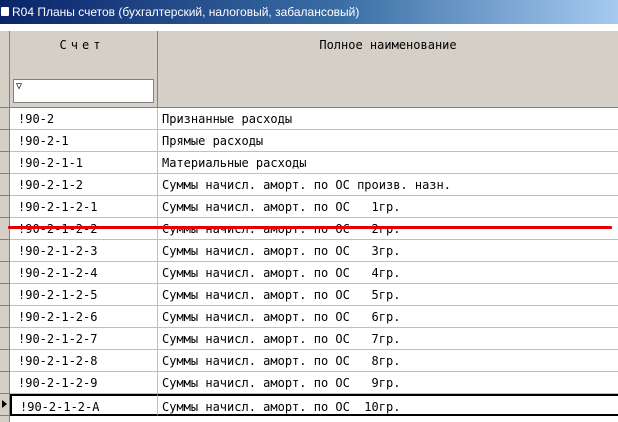  What do you see at coordinates (5, 69) in the screenshot?
I see `indicator-header` at bounding box center [5, 69].